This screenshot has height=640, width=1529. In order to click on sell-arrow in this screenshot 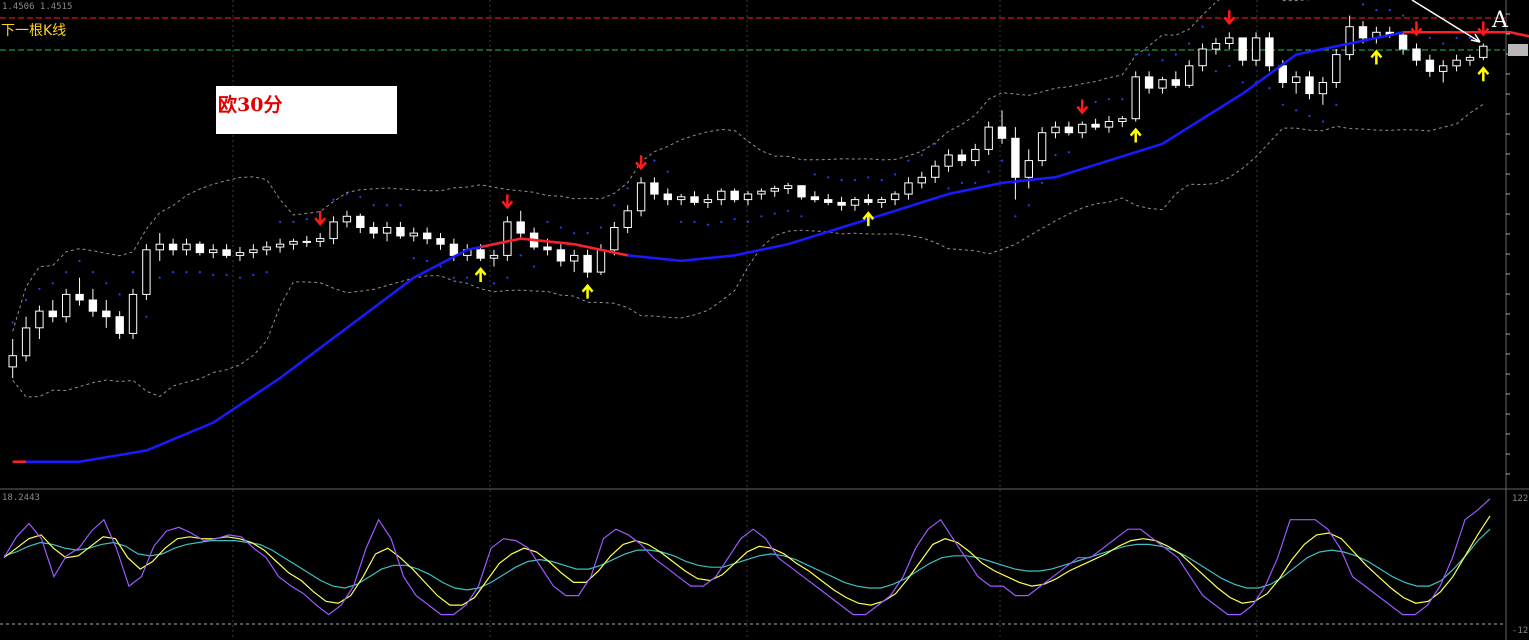, I will do `click(1082, 107)`.